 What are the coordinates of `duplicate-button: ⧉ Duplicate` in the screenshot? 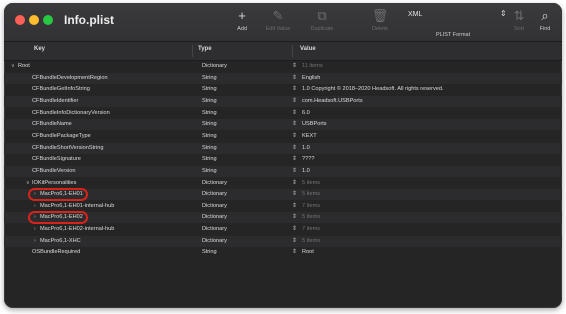 It's located at (322, 20).